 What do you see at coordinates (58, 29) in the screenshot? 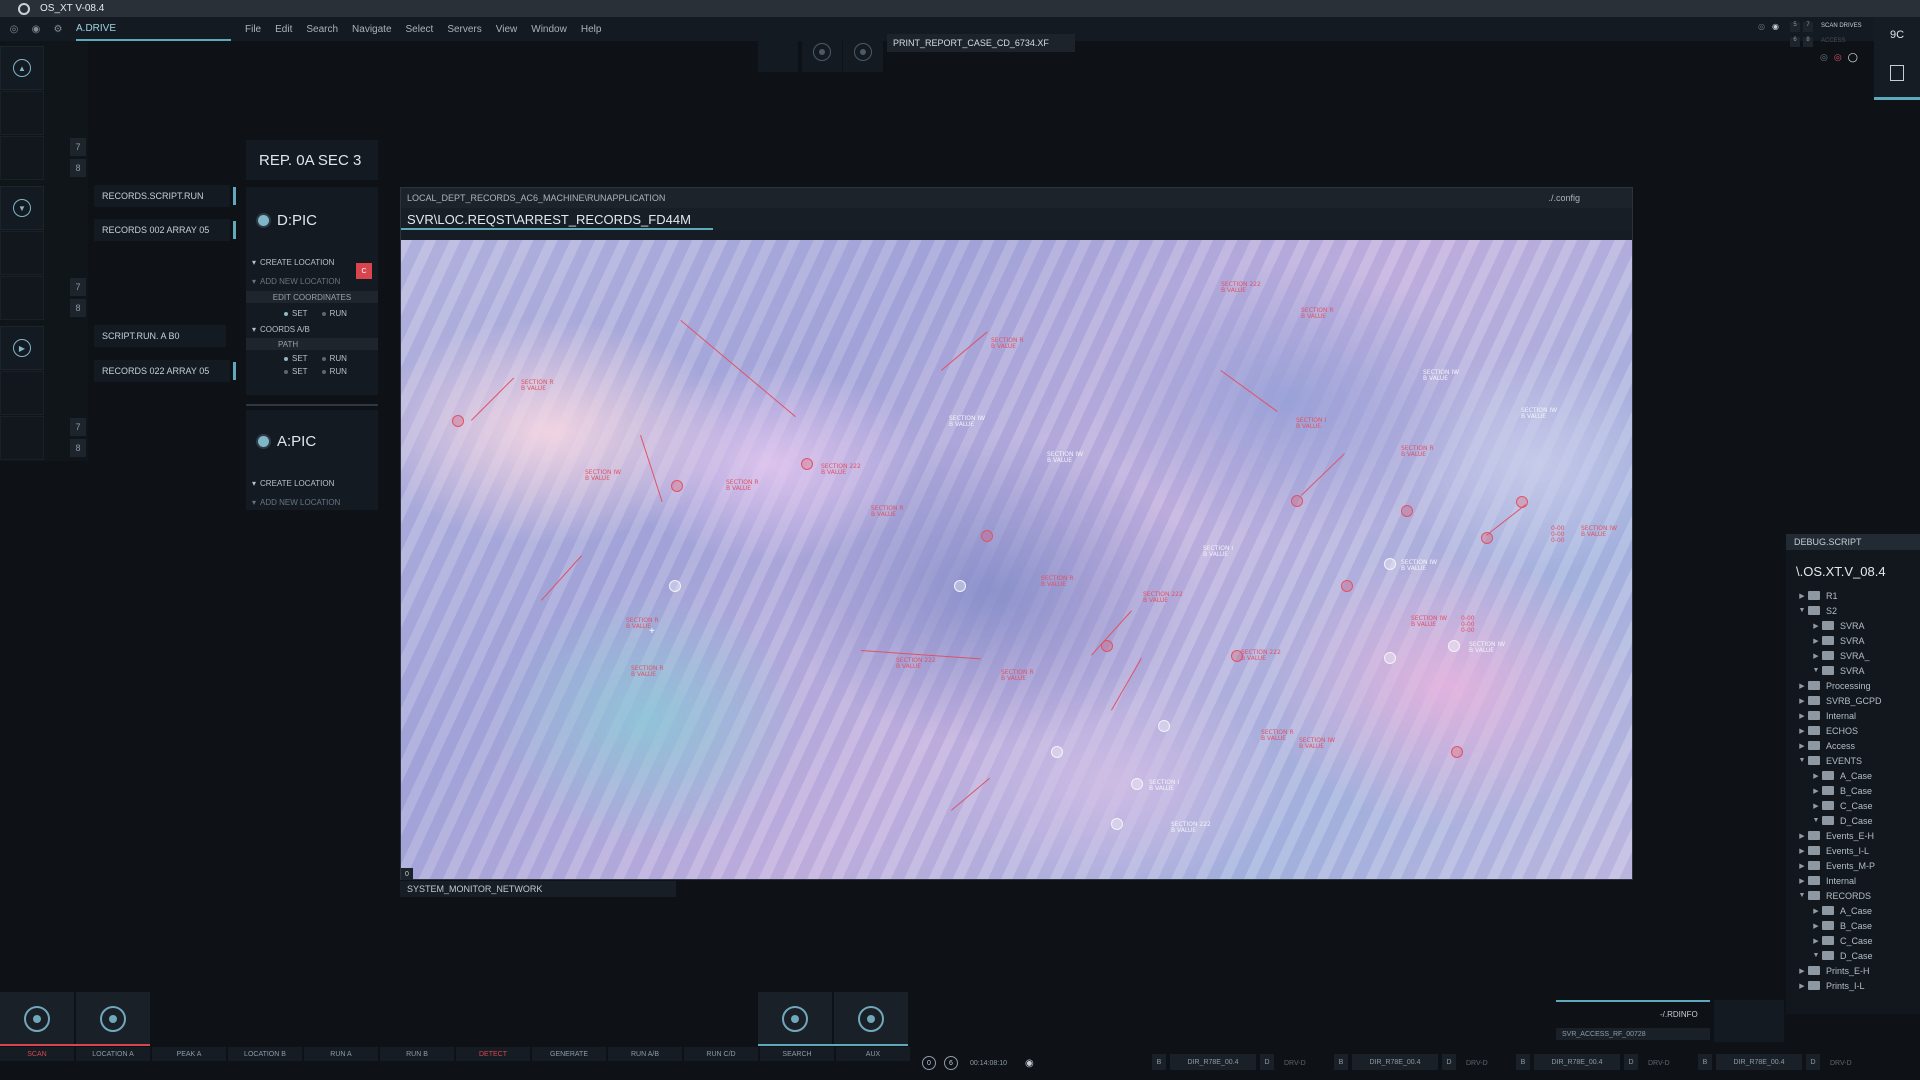
I see `gear-icon: ⚙` at bounding box center [58, 29].